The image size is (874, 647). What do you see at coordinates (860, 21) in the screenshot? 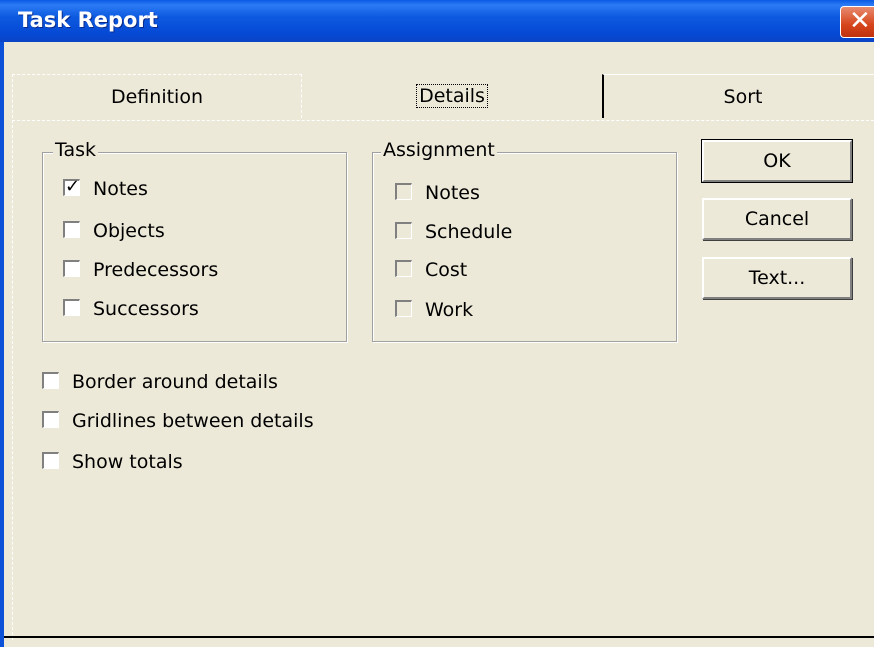
I see `close-icon: ✕` at bounding box center [860, 21].